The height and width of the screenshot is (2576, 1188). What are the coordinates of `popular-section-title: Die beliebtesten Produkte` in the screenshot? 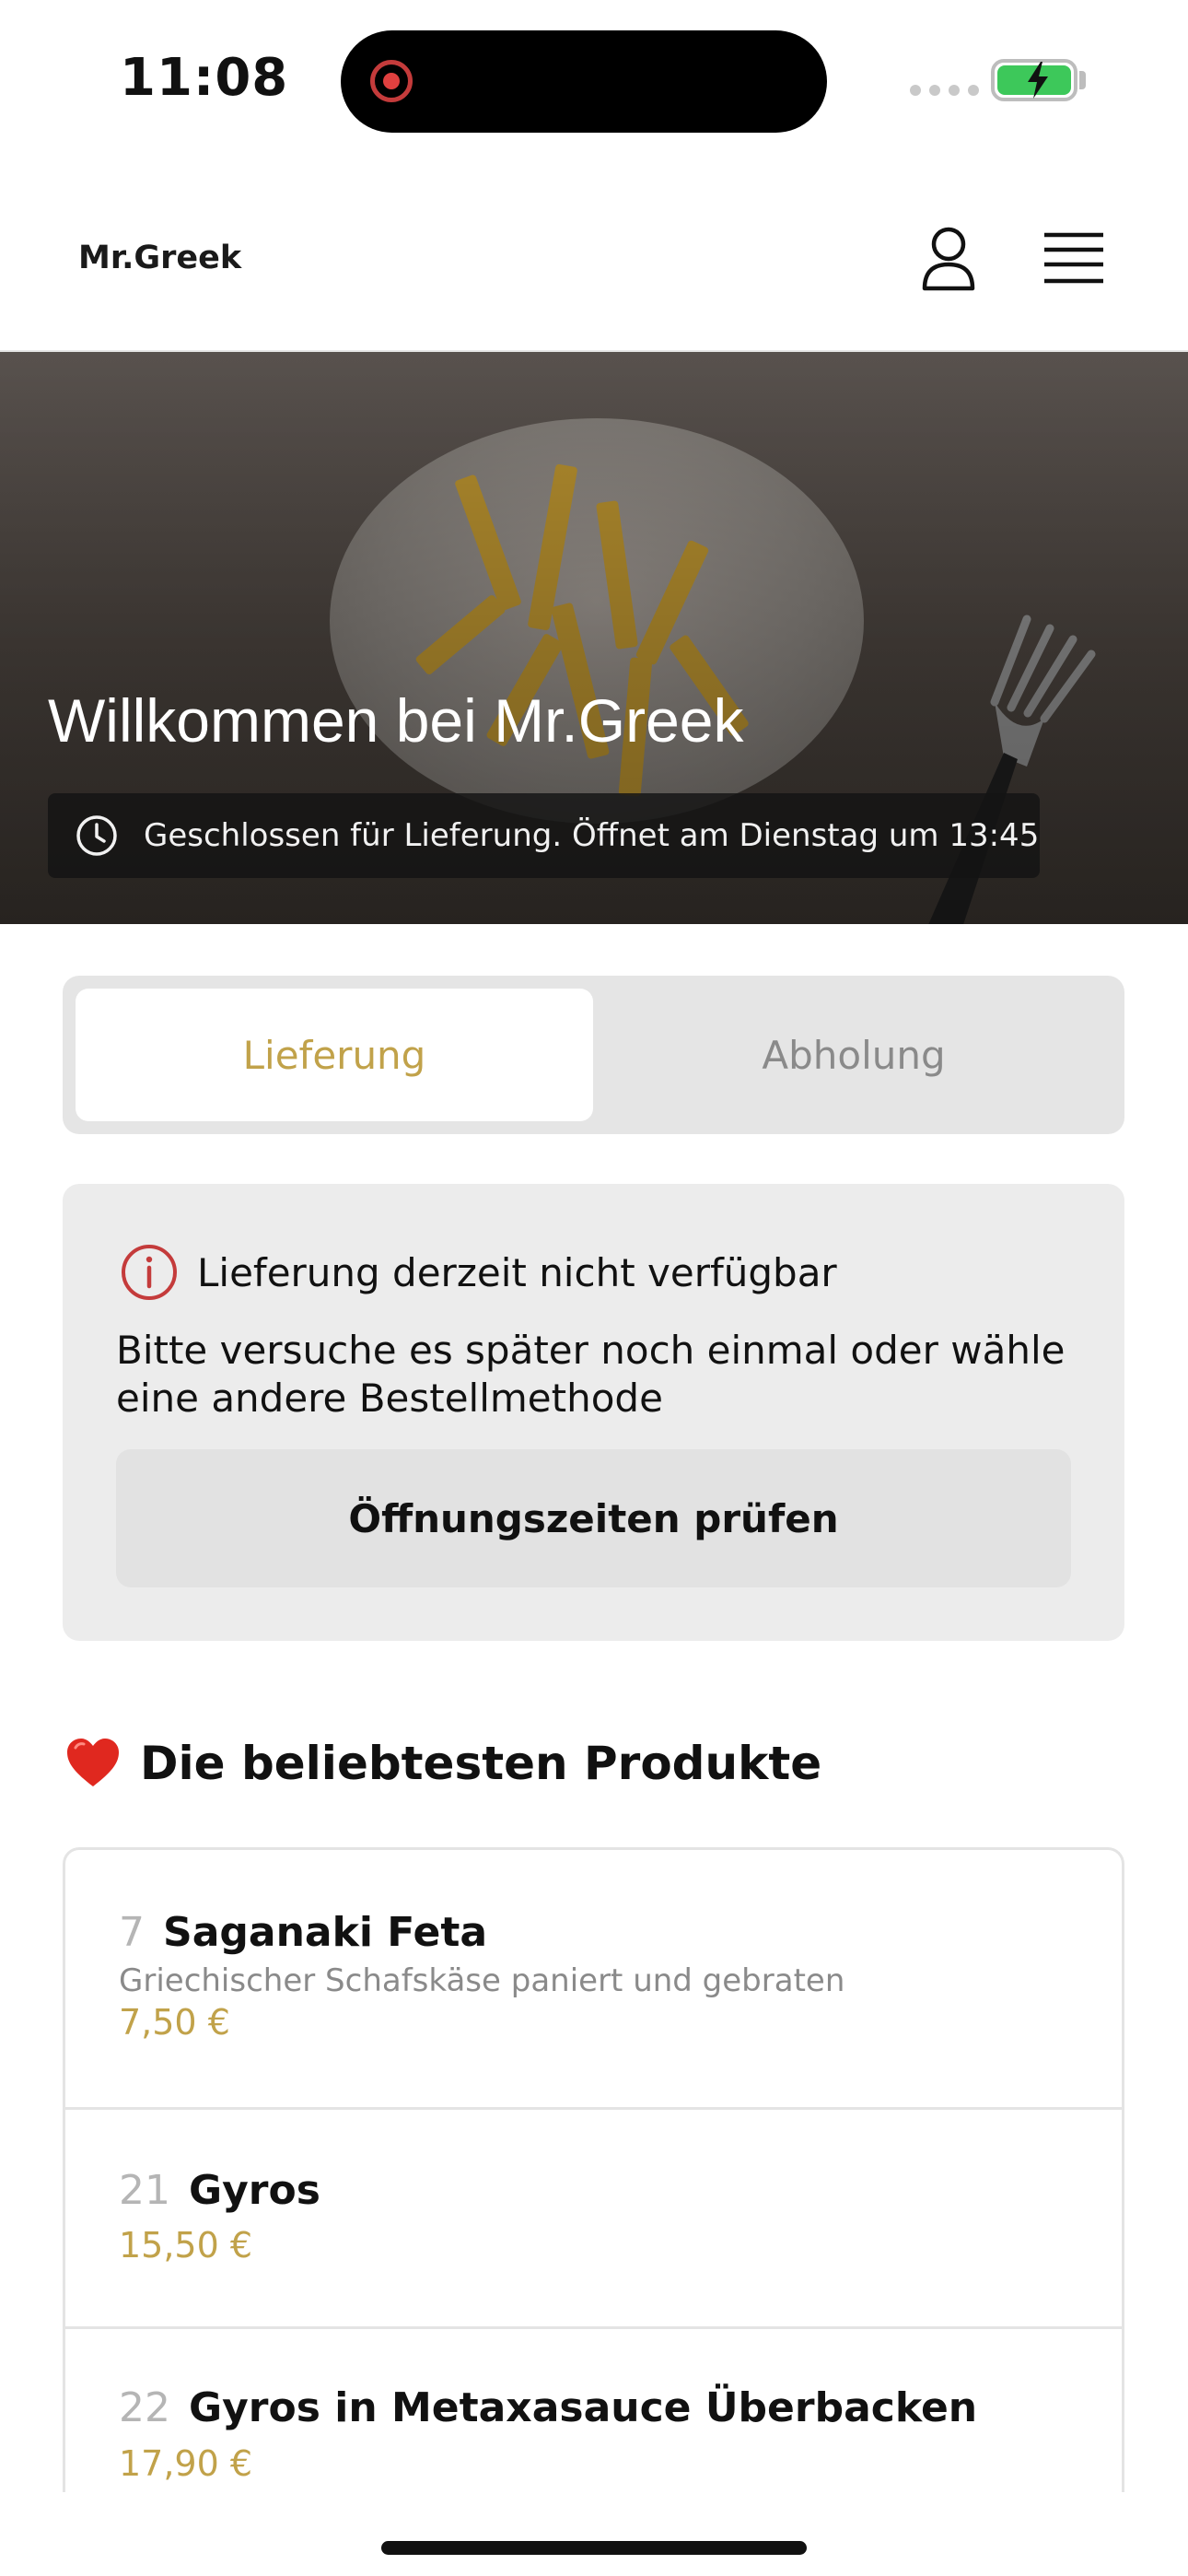 It's located at (442, 1763).